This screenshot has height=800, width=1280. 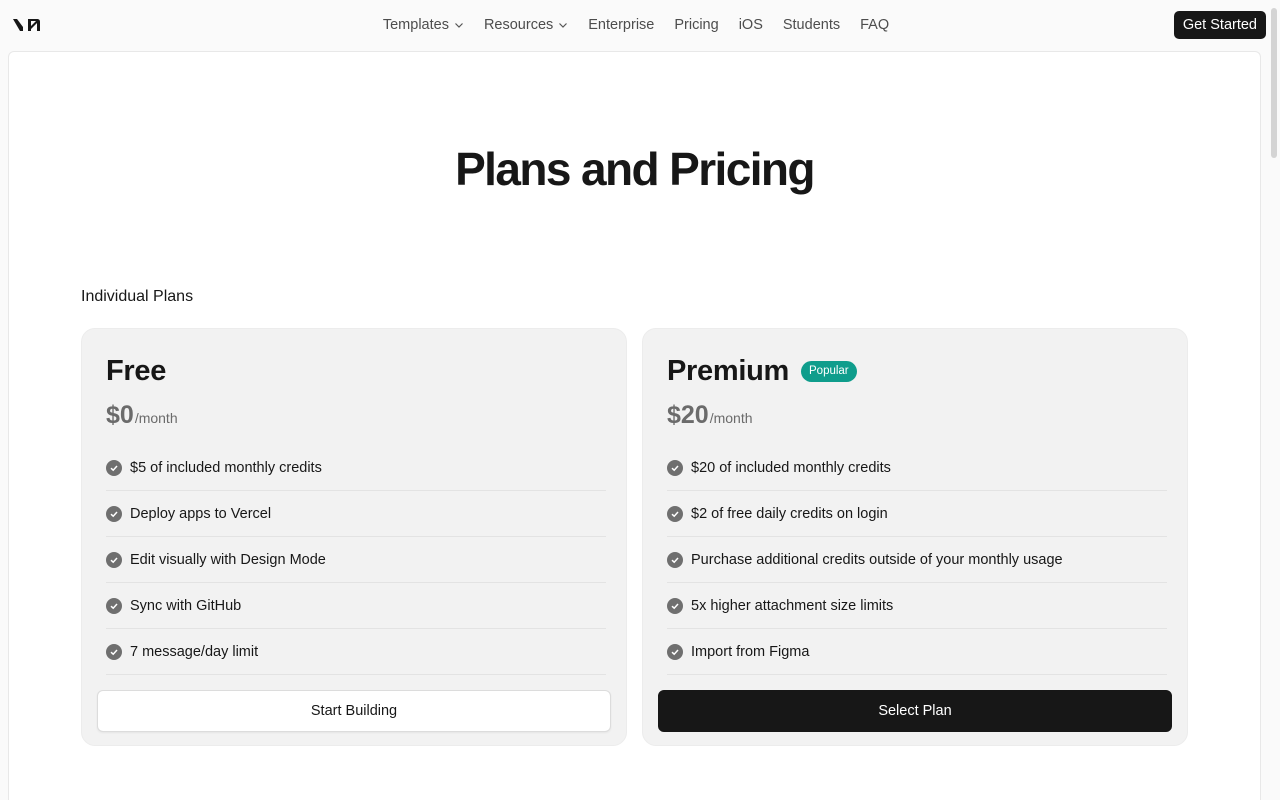 What do you see at coordinates (915, 711) in the screenshot?
I see `select-plan-button: Select Plan` at bounding box center [915, 711].